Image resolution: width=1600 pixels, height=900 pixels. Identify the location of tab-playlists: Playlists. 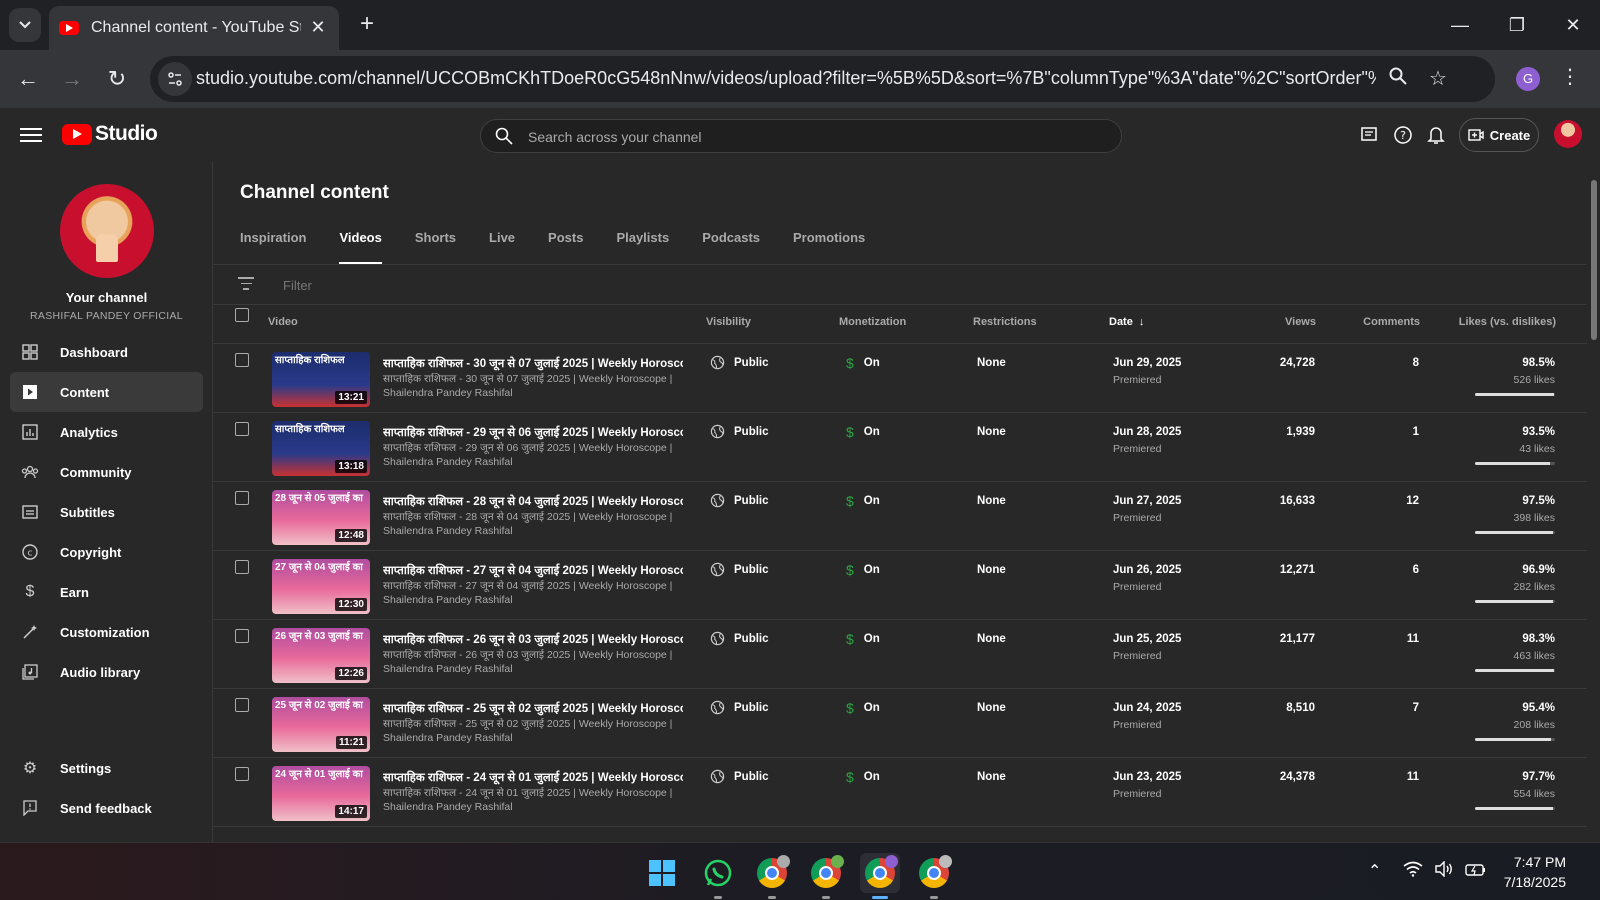
(642, 245).